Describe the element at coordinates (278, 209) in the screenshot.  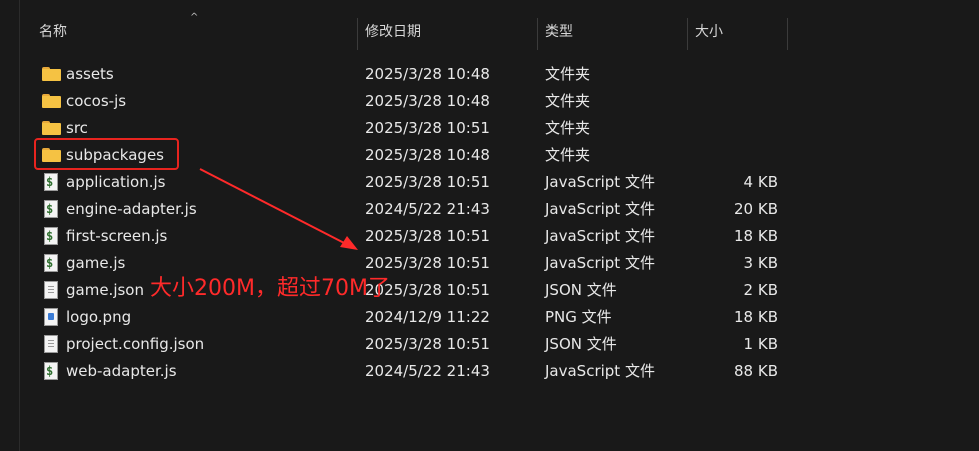
I see `annotation-arrow` at that location.